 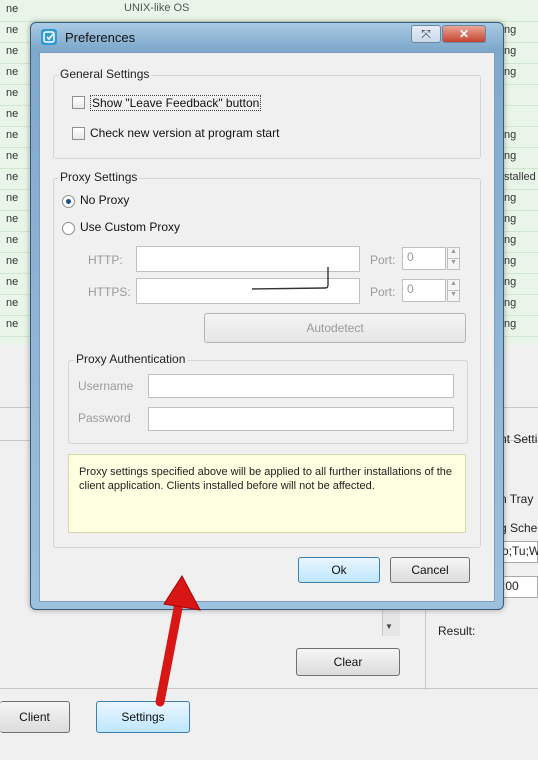 I want to click on resize-cursor-mark, so click(x=290, y=278).